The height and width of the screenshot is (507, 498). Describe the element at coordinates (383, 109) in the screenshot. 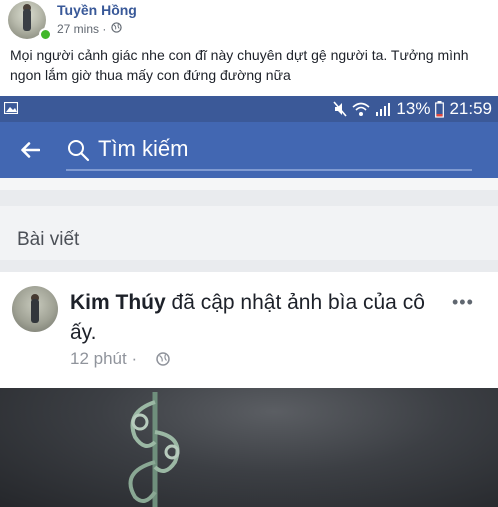

I see `signal-icon` at that location.